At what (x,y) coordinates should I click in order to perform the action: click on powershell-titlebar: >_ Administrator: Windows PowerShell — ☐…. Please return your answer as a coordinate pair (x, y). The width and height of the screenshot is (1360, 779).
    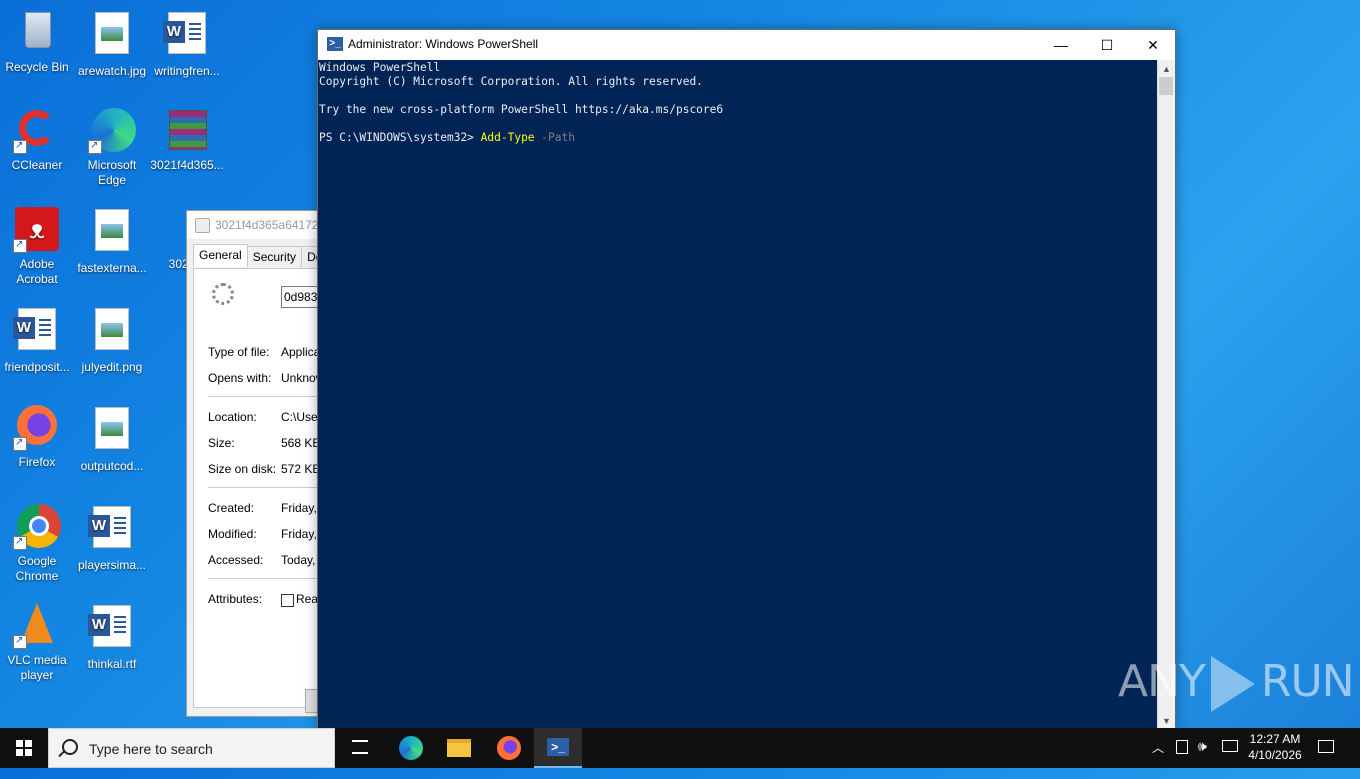
    Looking at the image, I should click on (746, 45).